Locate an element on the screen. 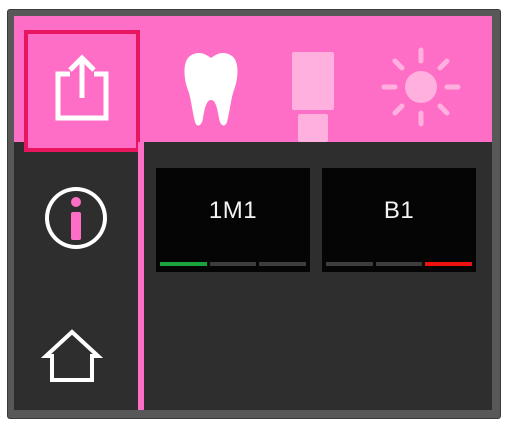 The image size is (505, 424). shade-label: 1M1 is located at coordinates (233, 210).